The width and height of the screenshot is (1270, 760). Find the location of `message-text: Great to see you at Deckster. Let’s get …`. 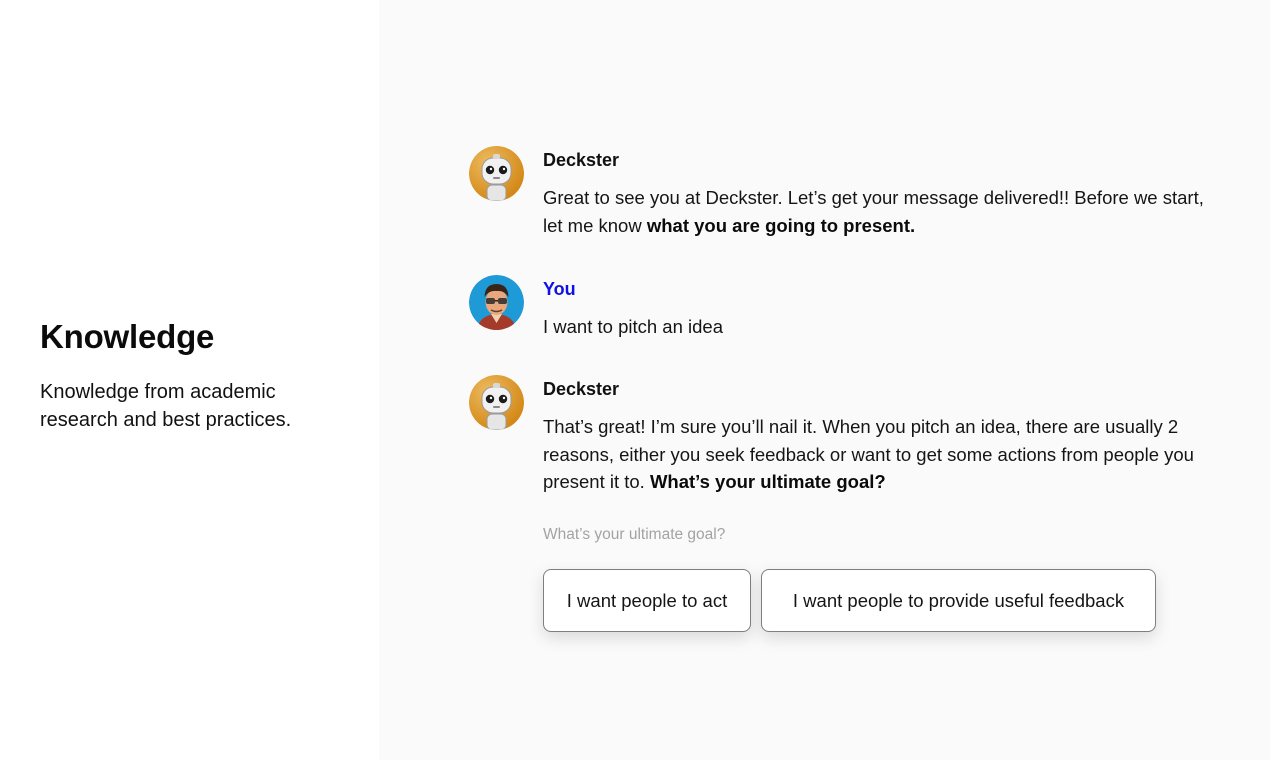

message-text: Great to see you at Deckster. Let’s get … is located at coordinates (873, 211).